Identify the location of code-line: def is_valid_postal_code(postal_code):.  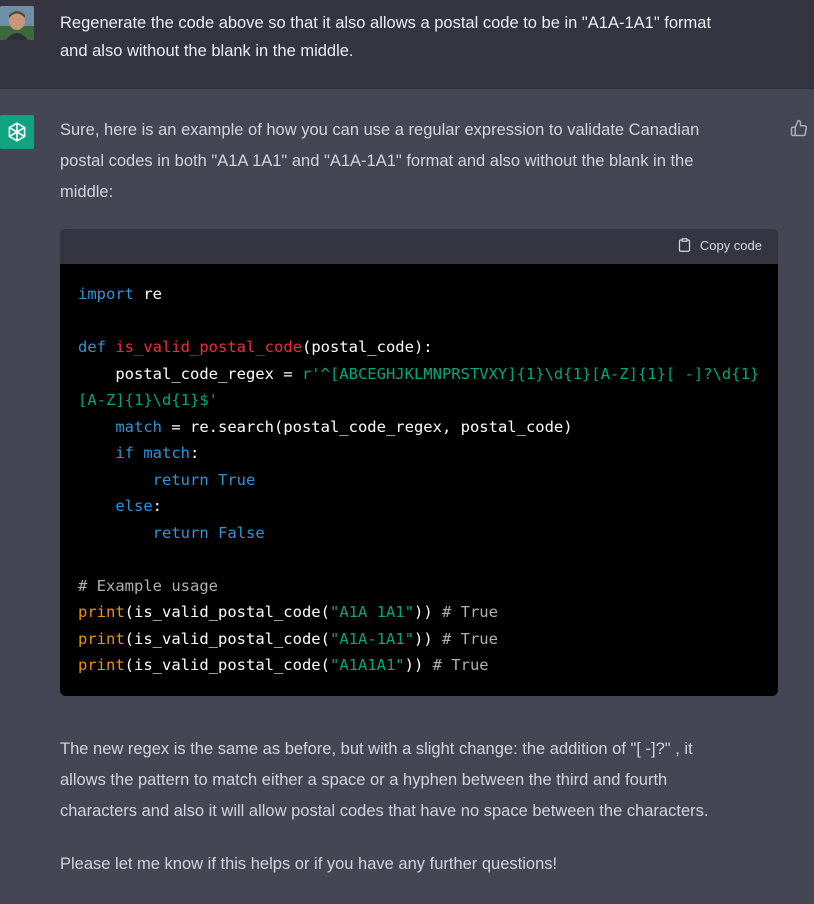
(419, 347).